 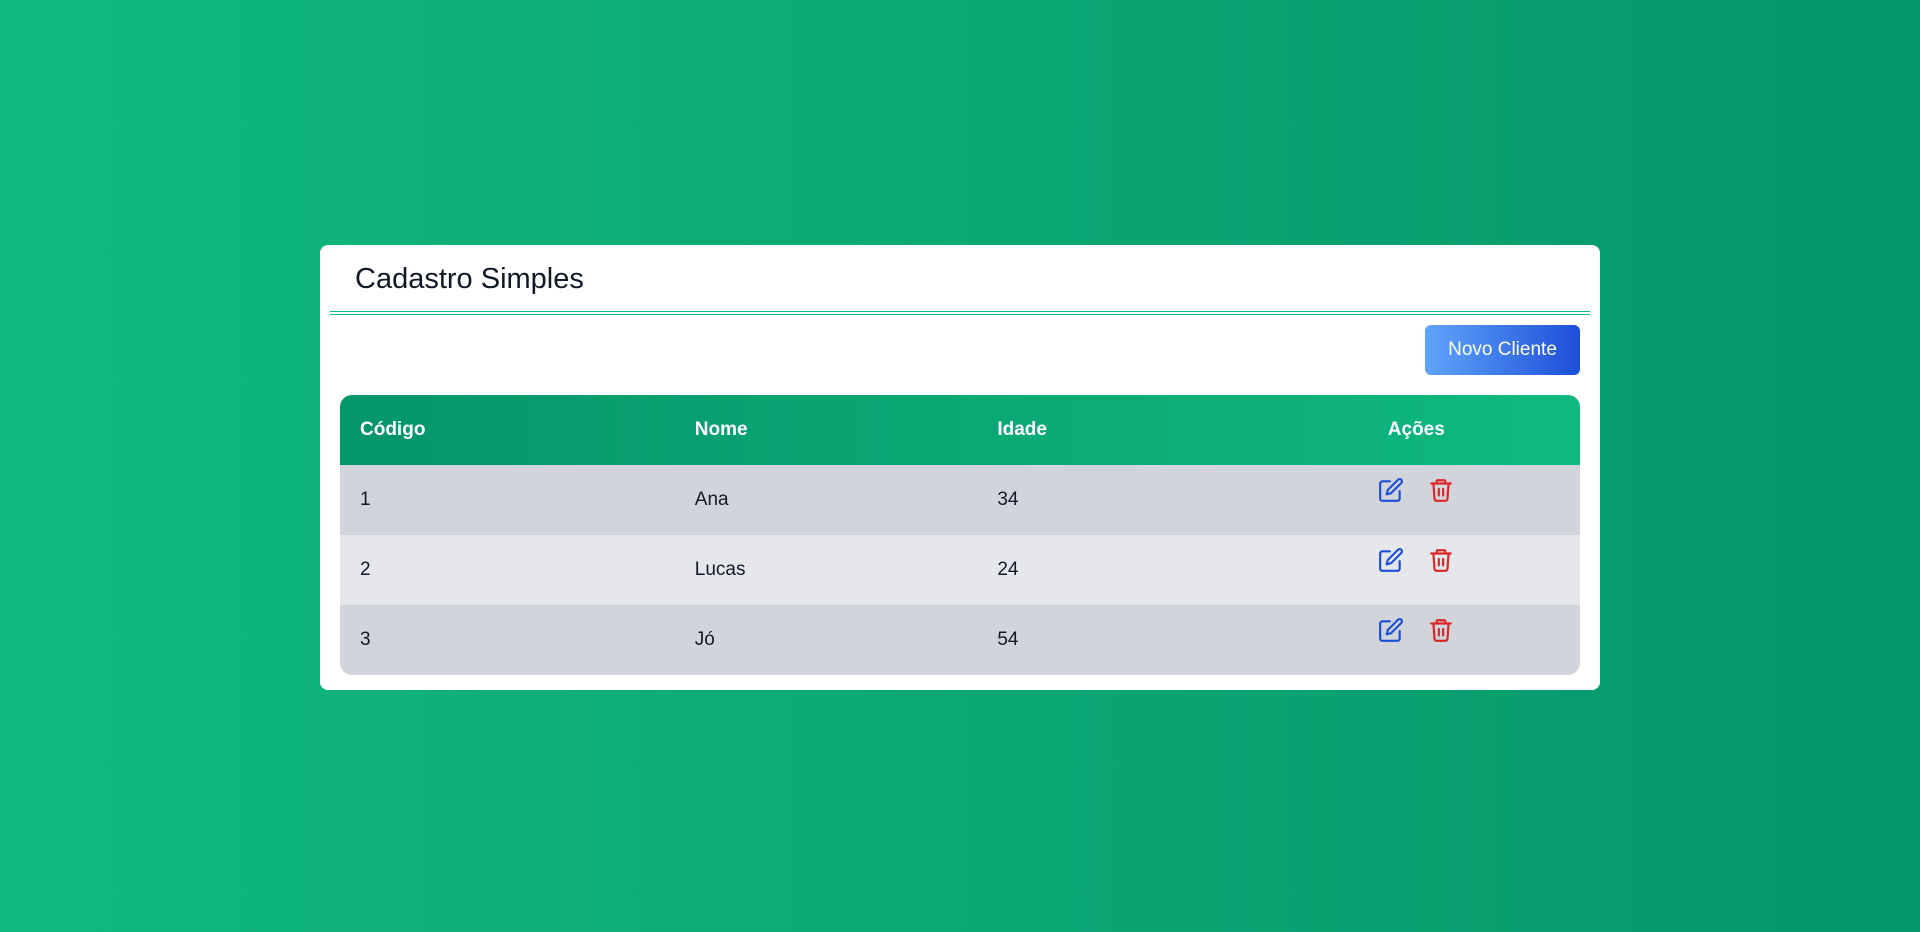 What do you see at coordinates (711, 499) in the screenshot?
I see `cell-nome: Ana` at bounding box center [711, 499].